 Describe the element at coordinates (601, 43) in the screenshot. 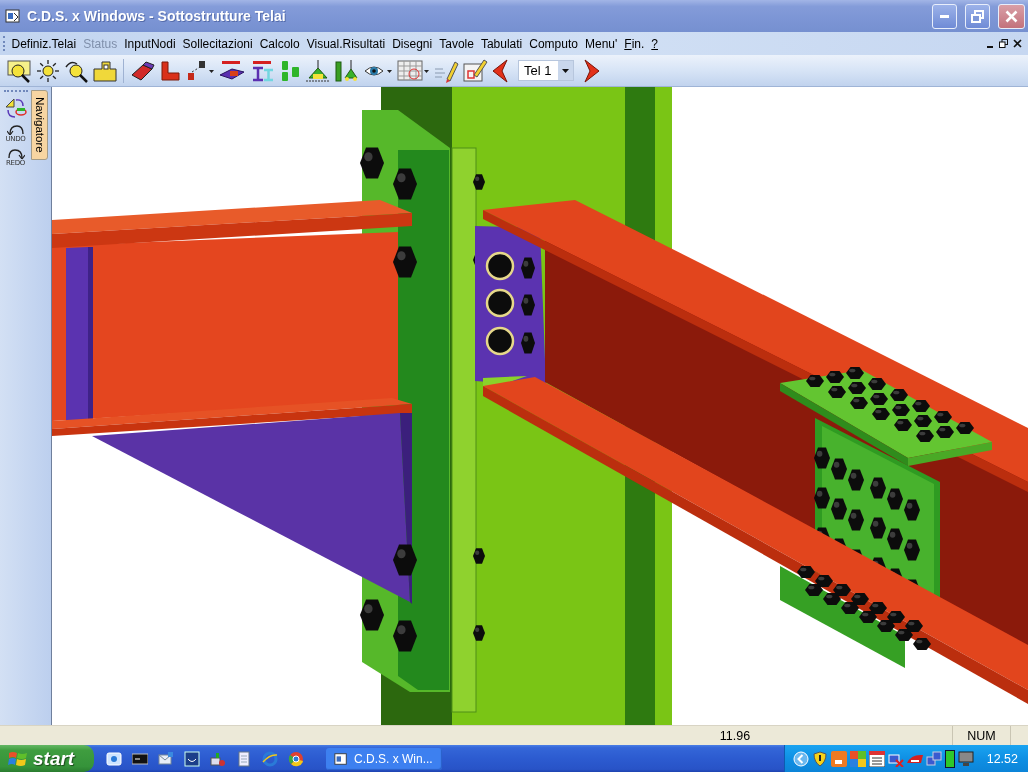

I see `menu-item: Menu'` at that location.